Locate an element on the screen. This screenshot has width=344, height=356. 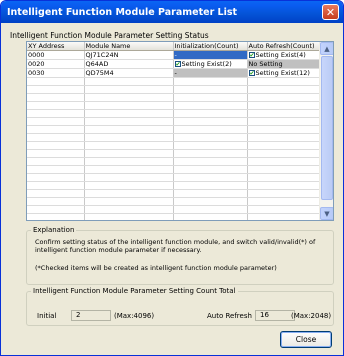
close-button: Close is located at coordinates (306, 339).